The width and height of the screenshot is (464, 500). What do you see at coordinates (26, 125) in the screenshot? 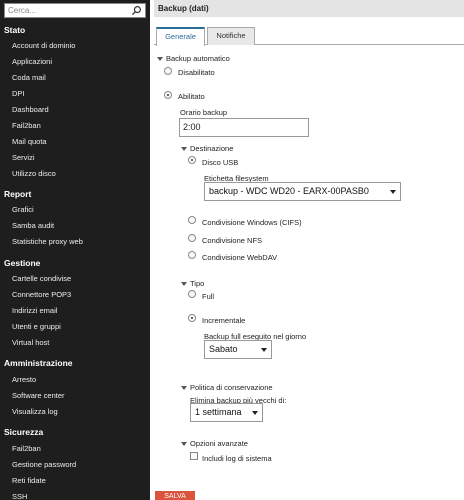
I see `sidebar-item-fail2ban: Fail2ban` at bounding box center [26, 125].